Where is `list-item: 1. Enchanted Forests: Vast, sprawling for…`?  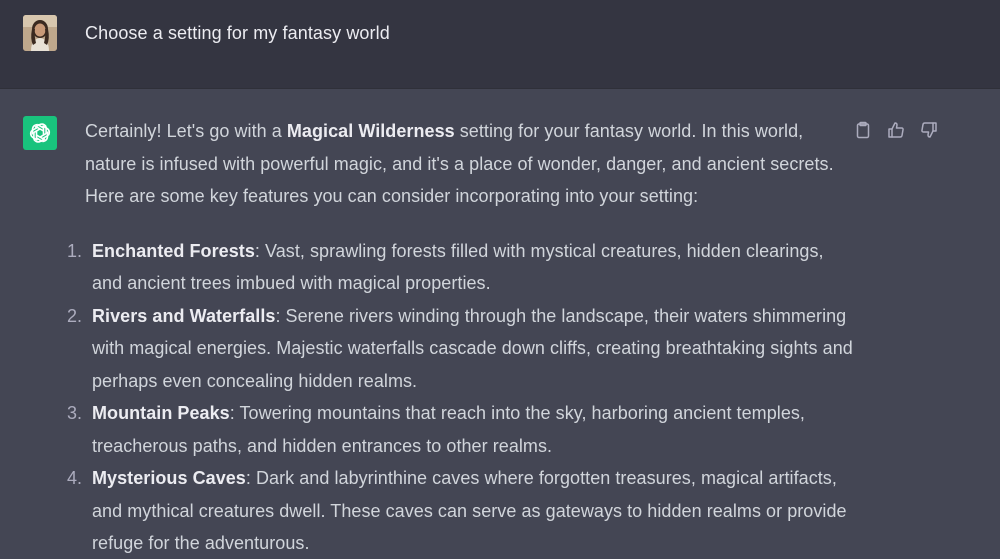
list-item: 1. Enchanted Forests: Vast, sprawling for… is located at coordinates (461, 267).